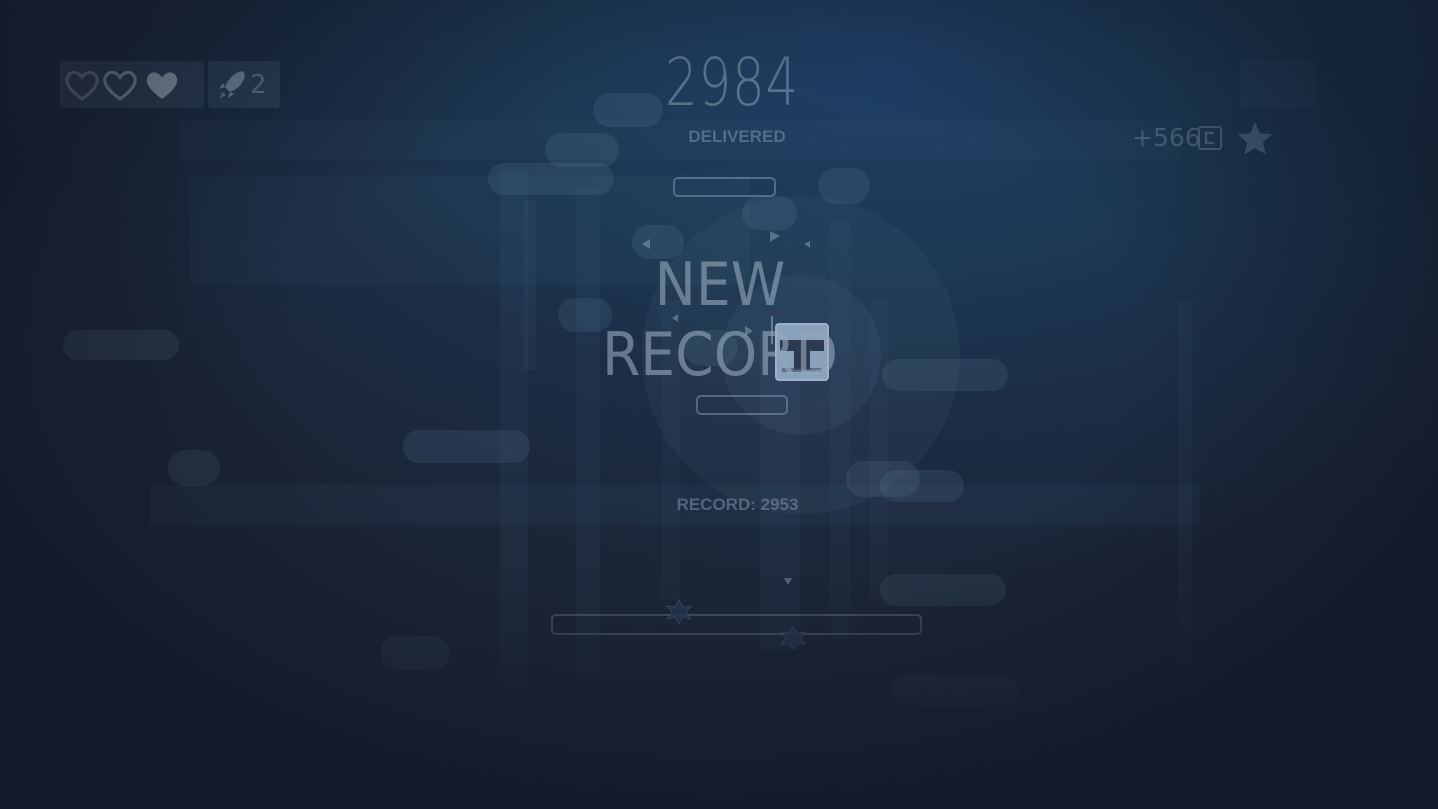 This screenshot has width=1438, height=809. I want to click on rocket-icon, so click(232, 85).